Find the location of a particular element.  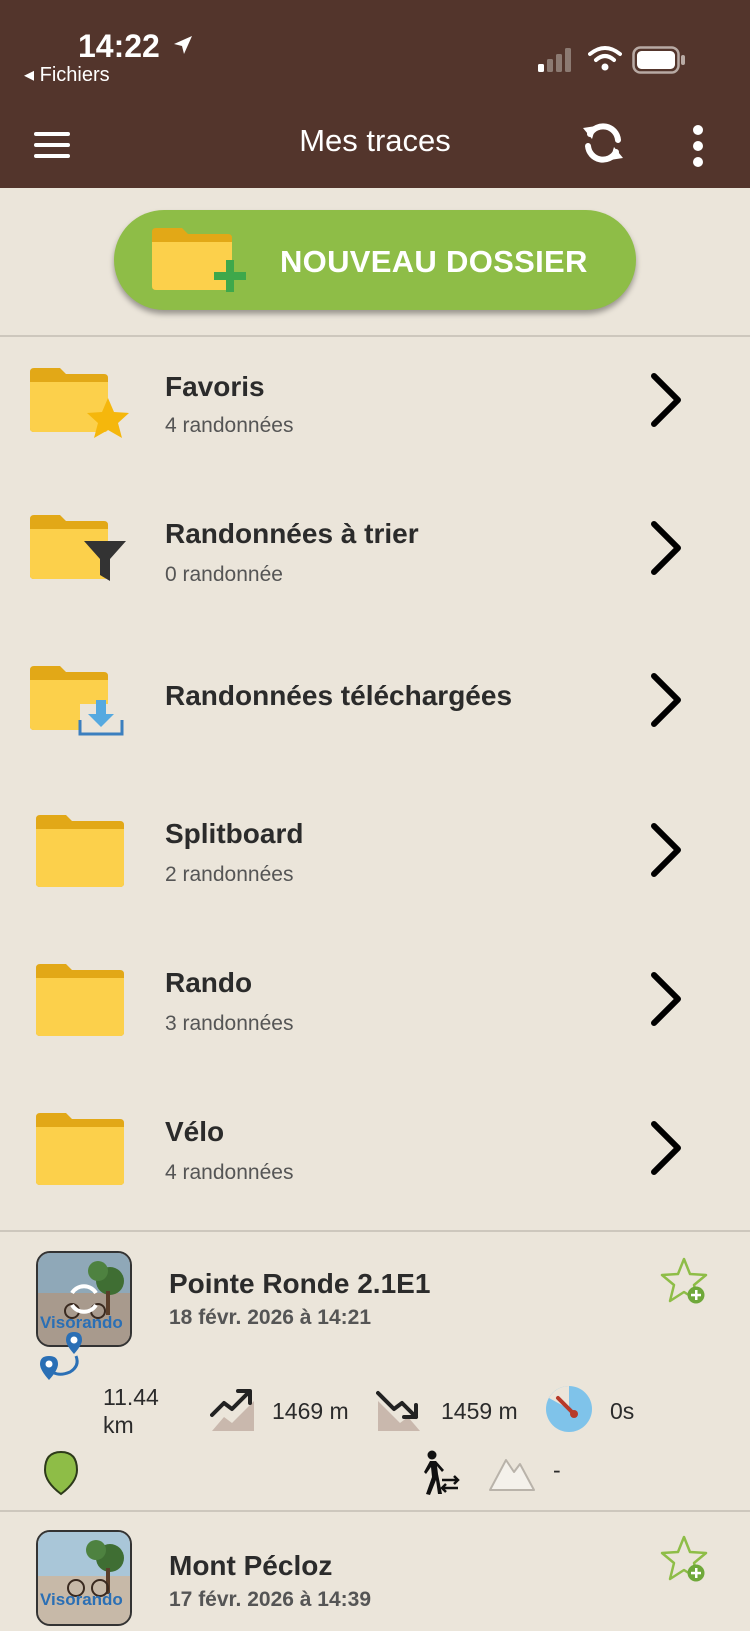

folder-title: Vélo is located at coordinates (195, 1131).